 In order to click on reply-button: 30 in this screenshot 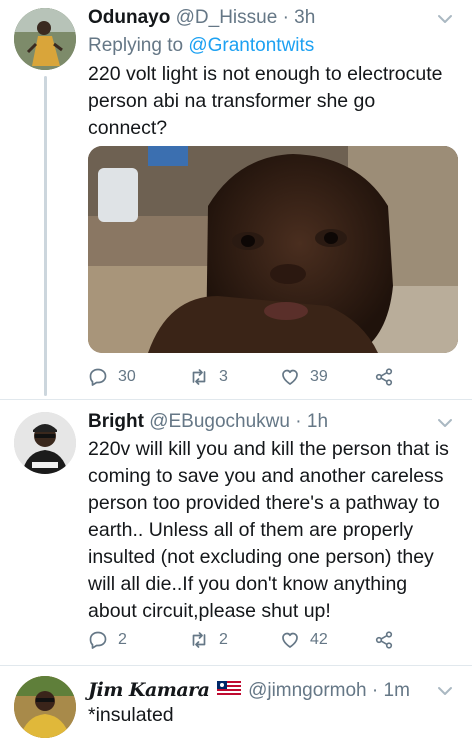, I will do `click(112, 377)`.